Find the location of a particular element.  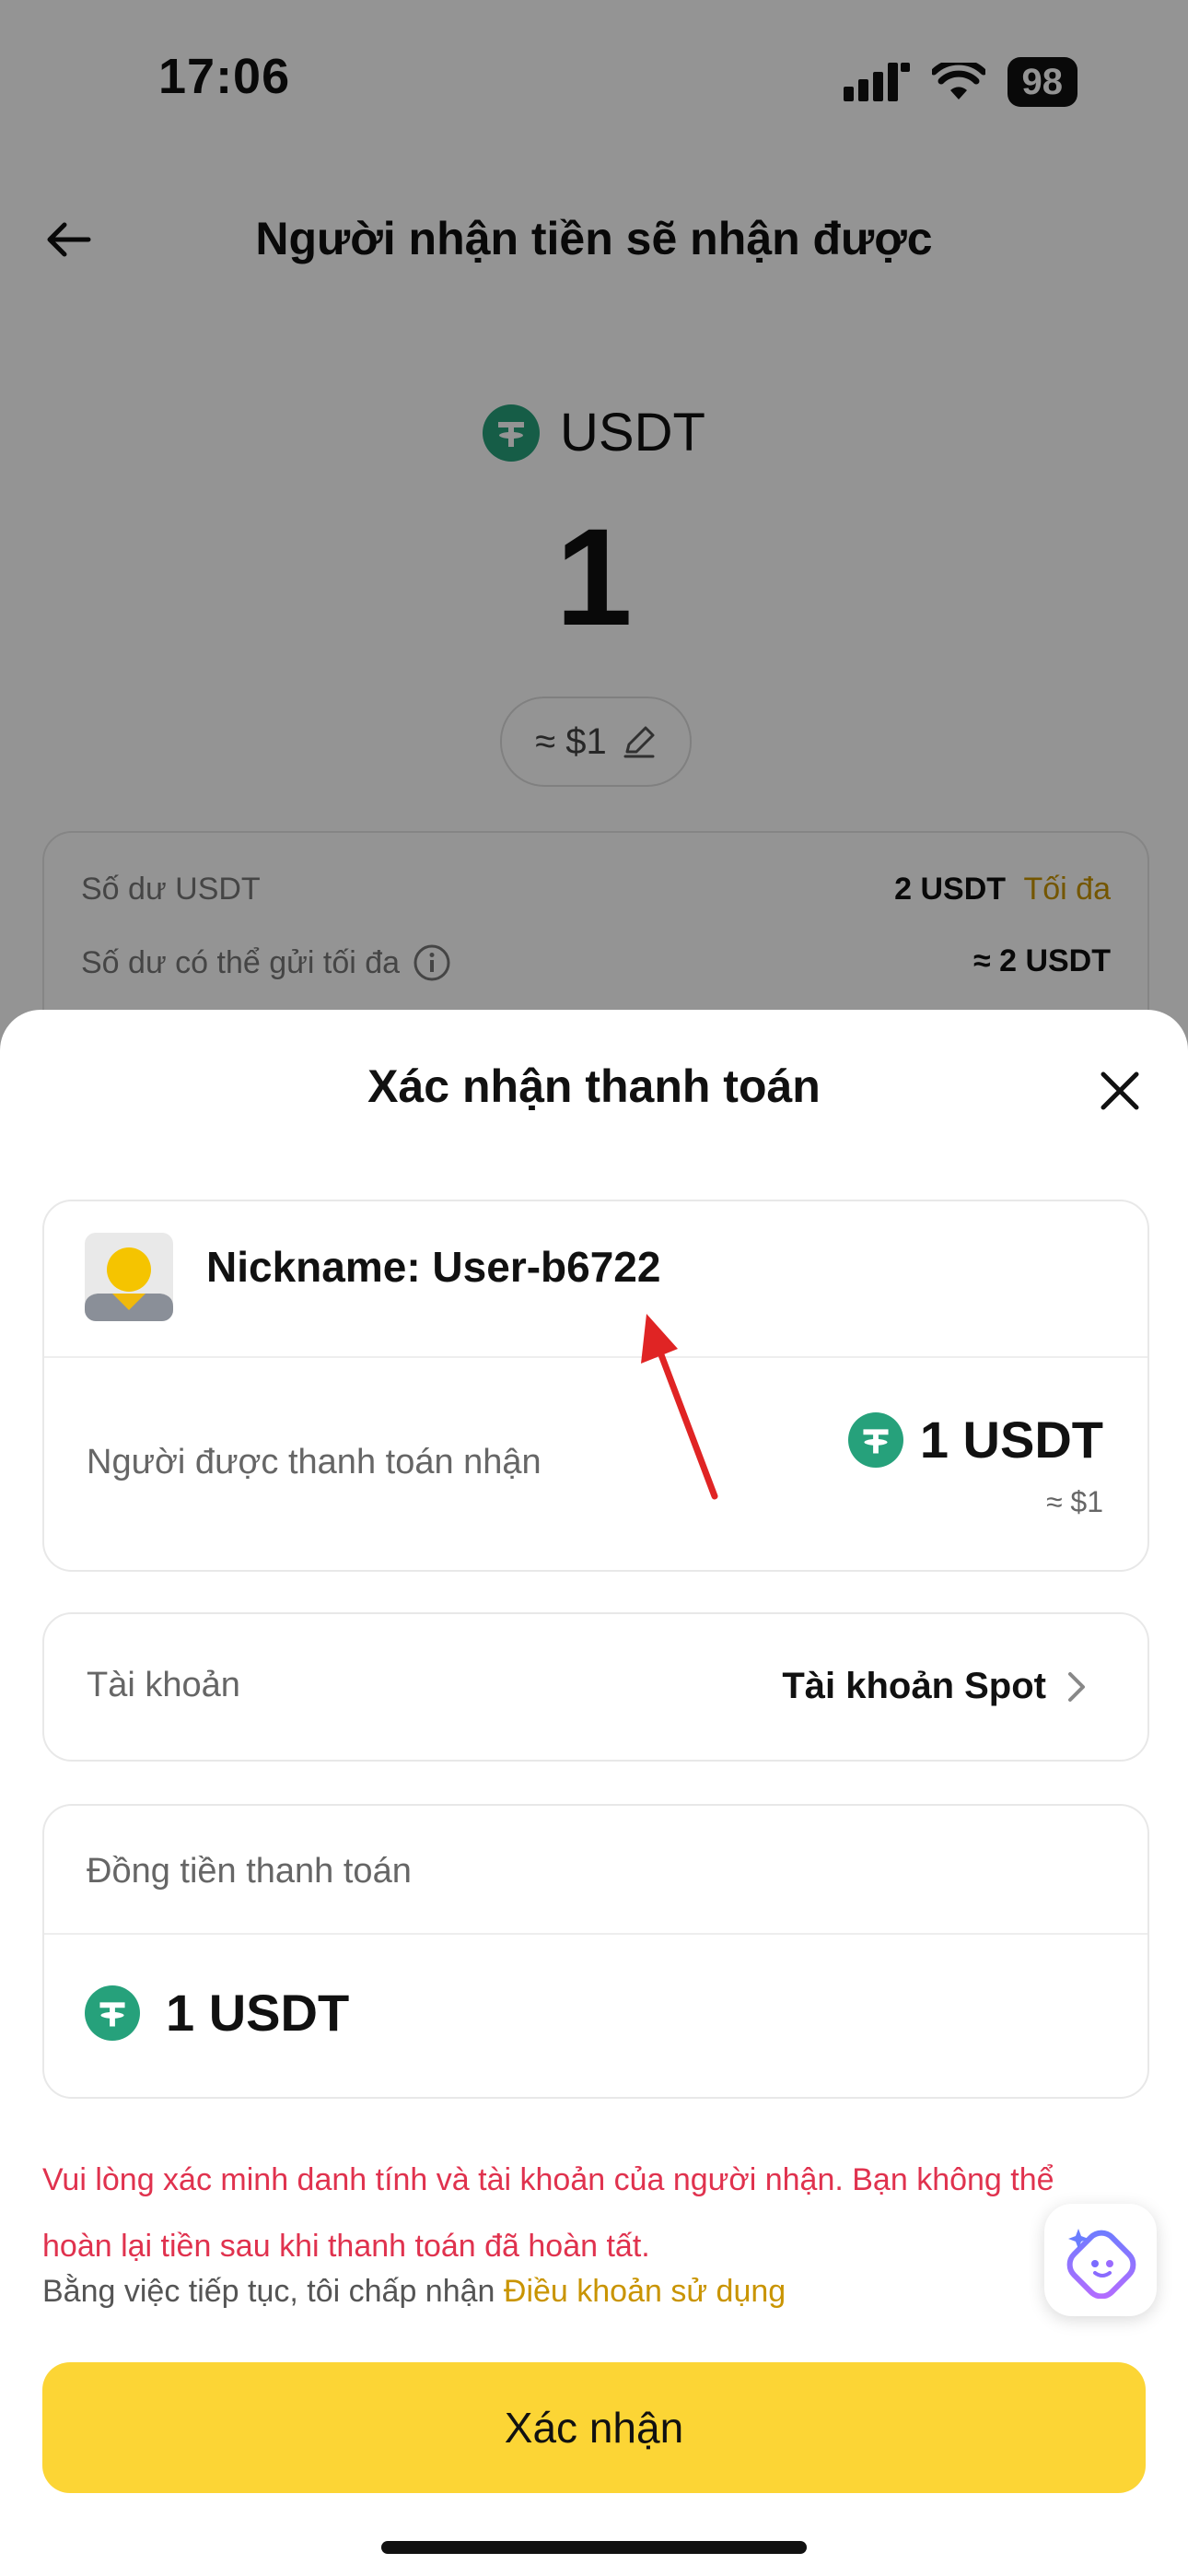

payee-label: Người được thanh toán nhận is located at coordinates (314, 1462).